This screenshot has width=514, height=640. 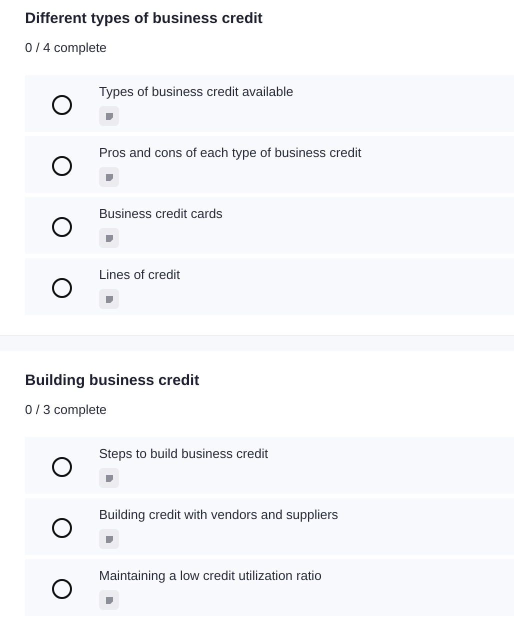 What do you see at coordinates (66, 410) in the screenshot?
I see `progress-text: 0 / 3 complete` at bounding box center [66, 410].